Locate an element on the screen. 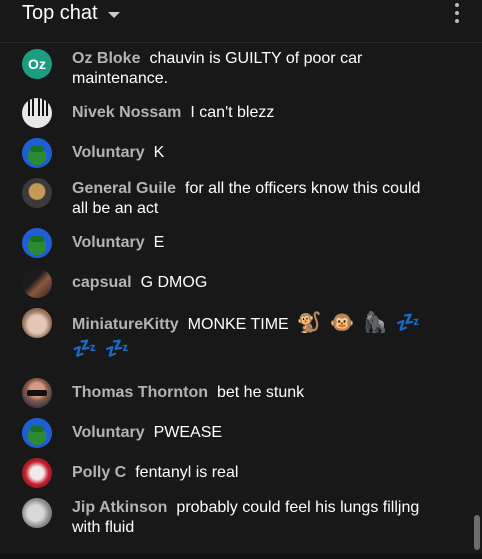  chat-message: capsual G DMOG is located at coordinates (252, 283).